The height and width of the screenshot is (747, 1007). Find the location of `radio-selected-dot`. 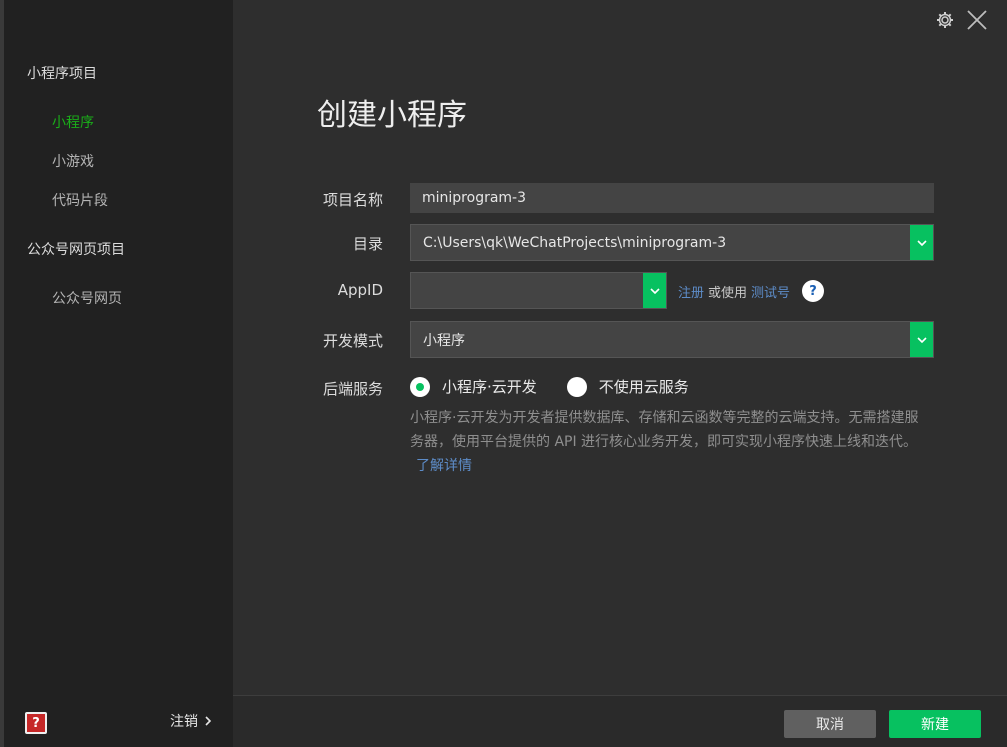

radio-selected-dot is located at coordinates (420, 386).